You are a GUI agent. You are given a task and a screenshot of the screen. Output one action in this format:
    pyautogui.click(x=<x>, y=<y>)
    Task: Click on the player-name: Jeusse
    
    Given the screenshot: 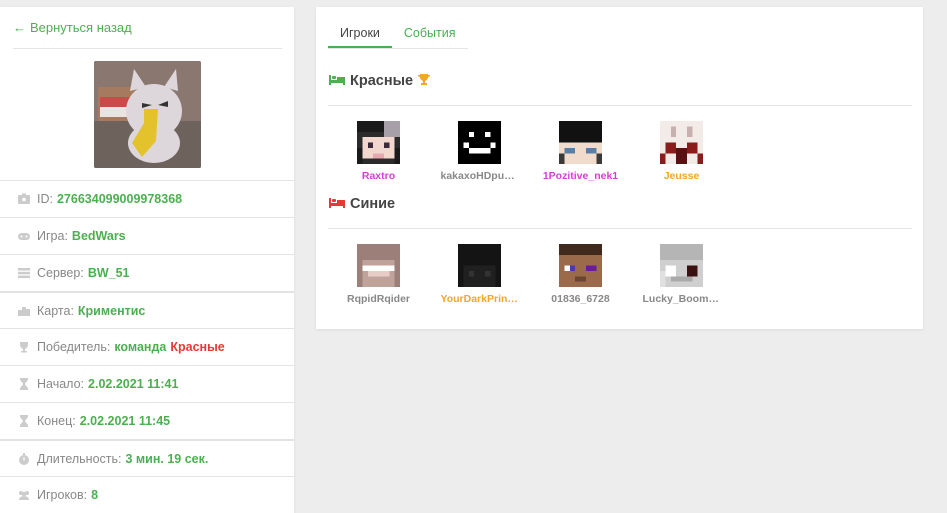 What is the action you would take?
    pyautogui.click(x=681, y=176)
    